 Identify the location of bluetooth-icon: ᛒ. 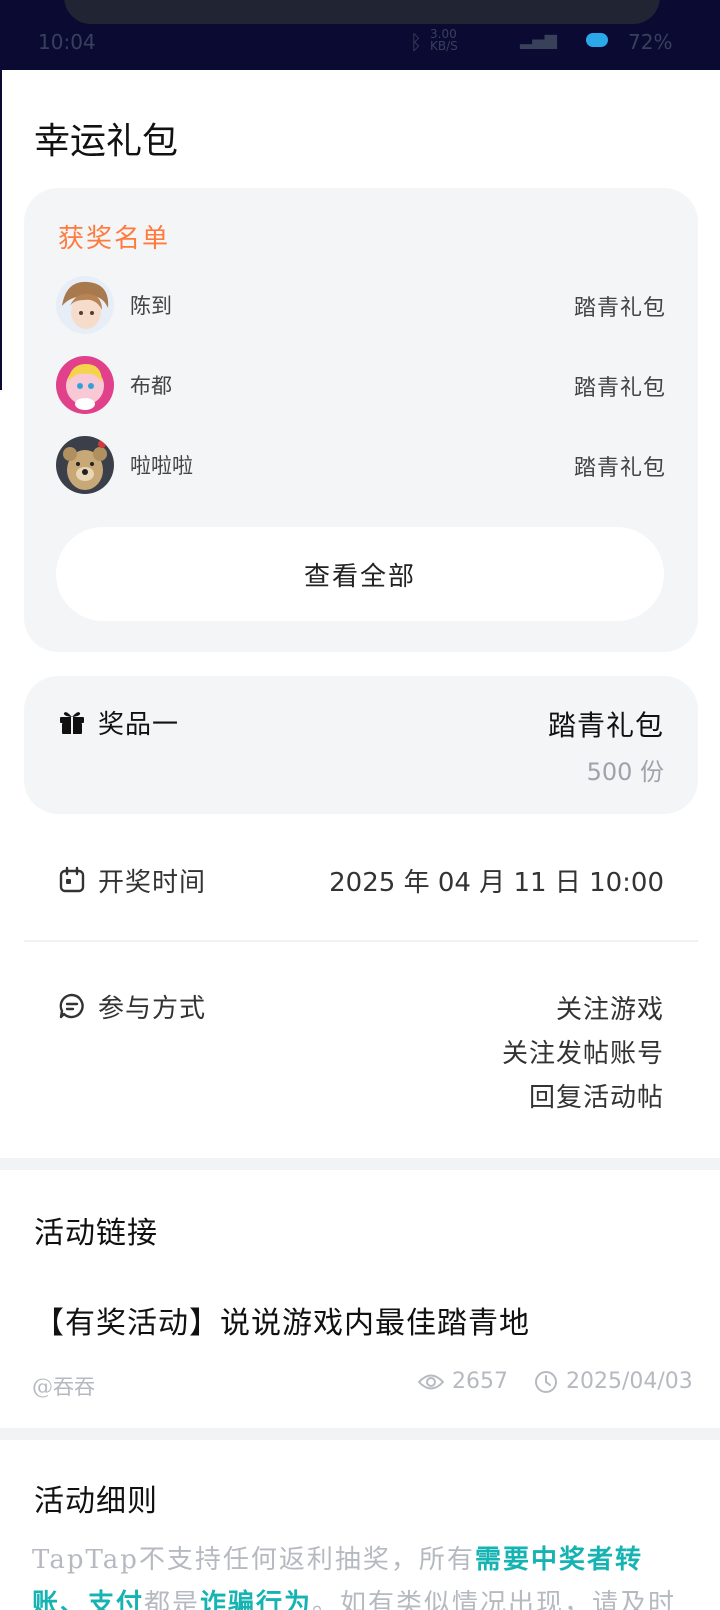
(416, 42).